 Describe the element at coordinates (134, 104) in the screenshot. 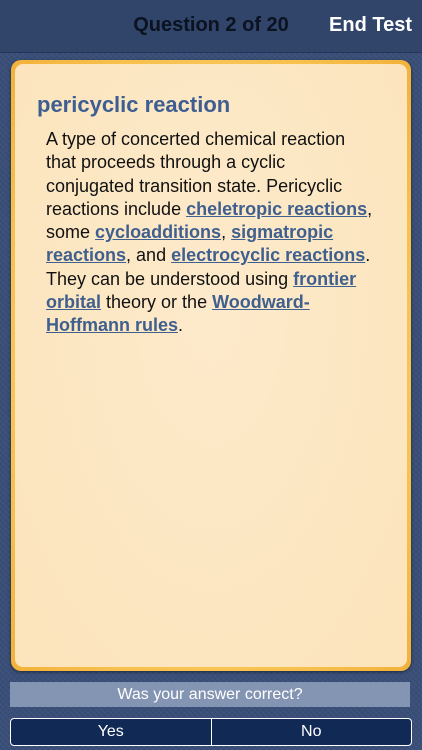

I see `term-title: pericyclic reaction` at that location.